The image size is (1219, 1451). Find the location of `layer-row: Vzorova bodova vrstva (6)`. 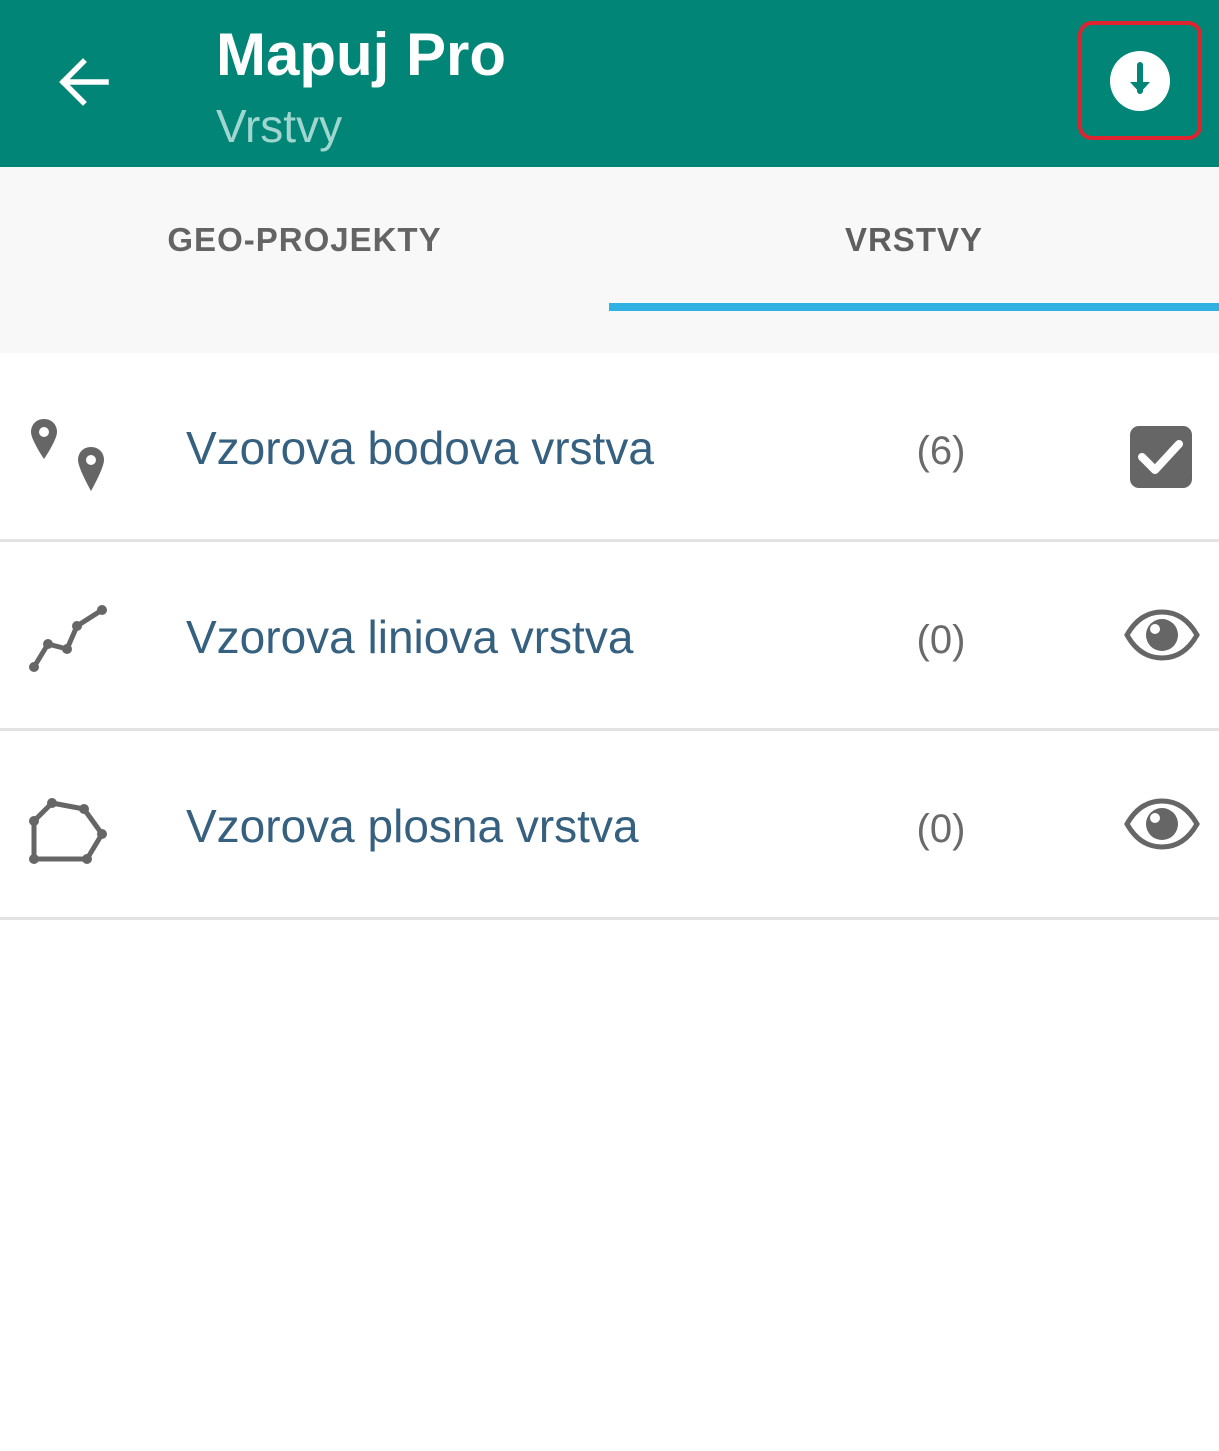

layer-row: Vzorova bodova vrstva (6) is located at coordinates (609, 447).